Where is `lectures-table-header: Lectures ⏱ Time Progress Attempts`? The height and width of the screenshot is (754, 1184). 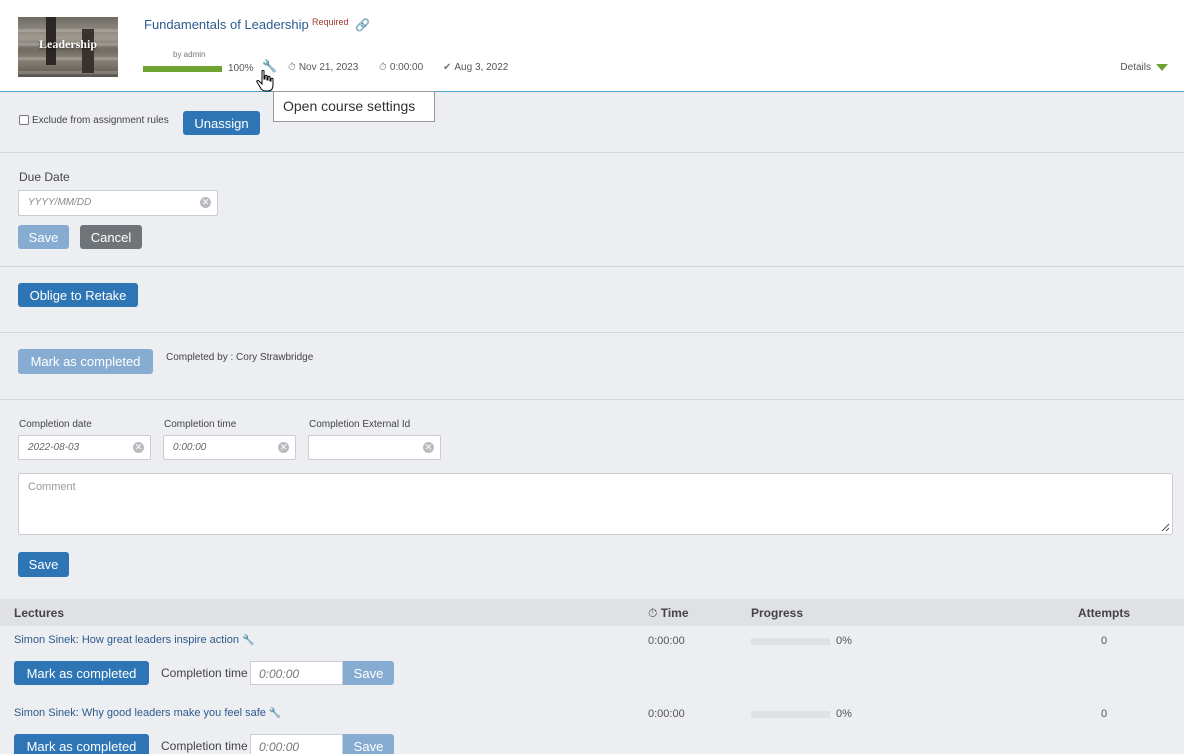 lectures-table-header: Lectures ⏱ Time Progress Attempts is located at coordinates (592, 612).